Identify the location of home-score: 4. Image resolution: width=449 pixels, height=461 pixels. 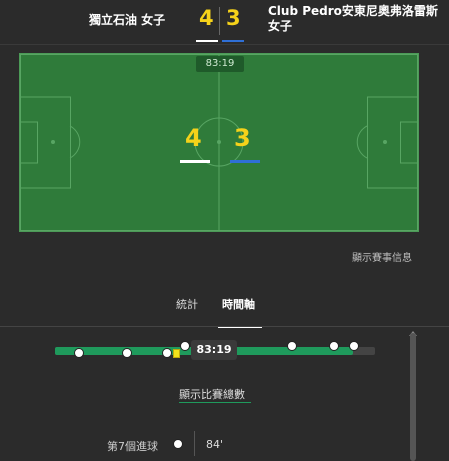
(206, 18).